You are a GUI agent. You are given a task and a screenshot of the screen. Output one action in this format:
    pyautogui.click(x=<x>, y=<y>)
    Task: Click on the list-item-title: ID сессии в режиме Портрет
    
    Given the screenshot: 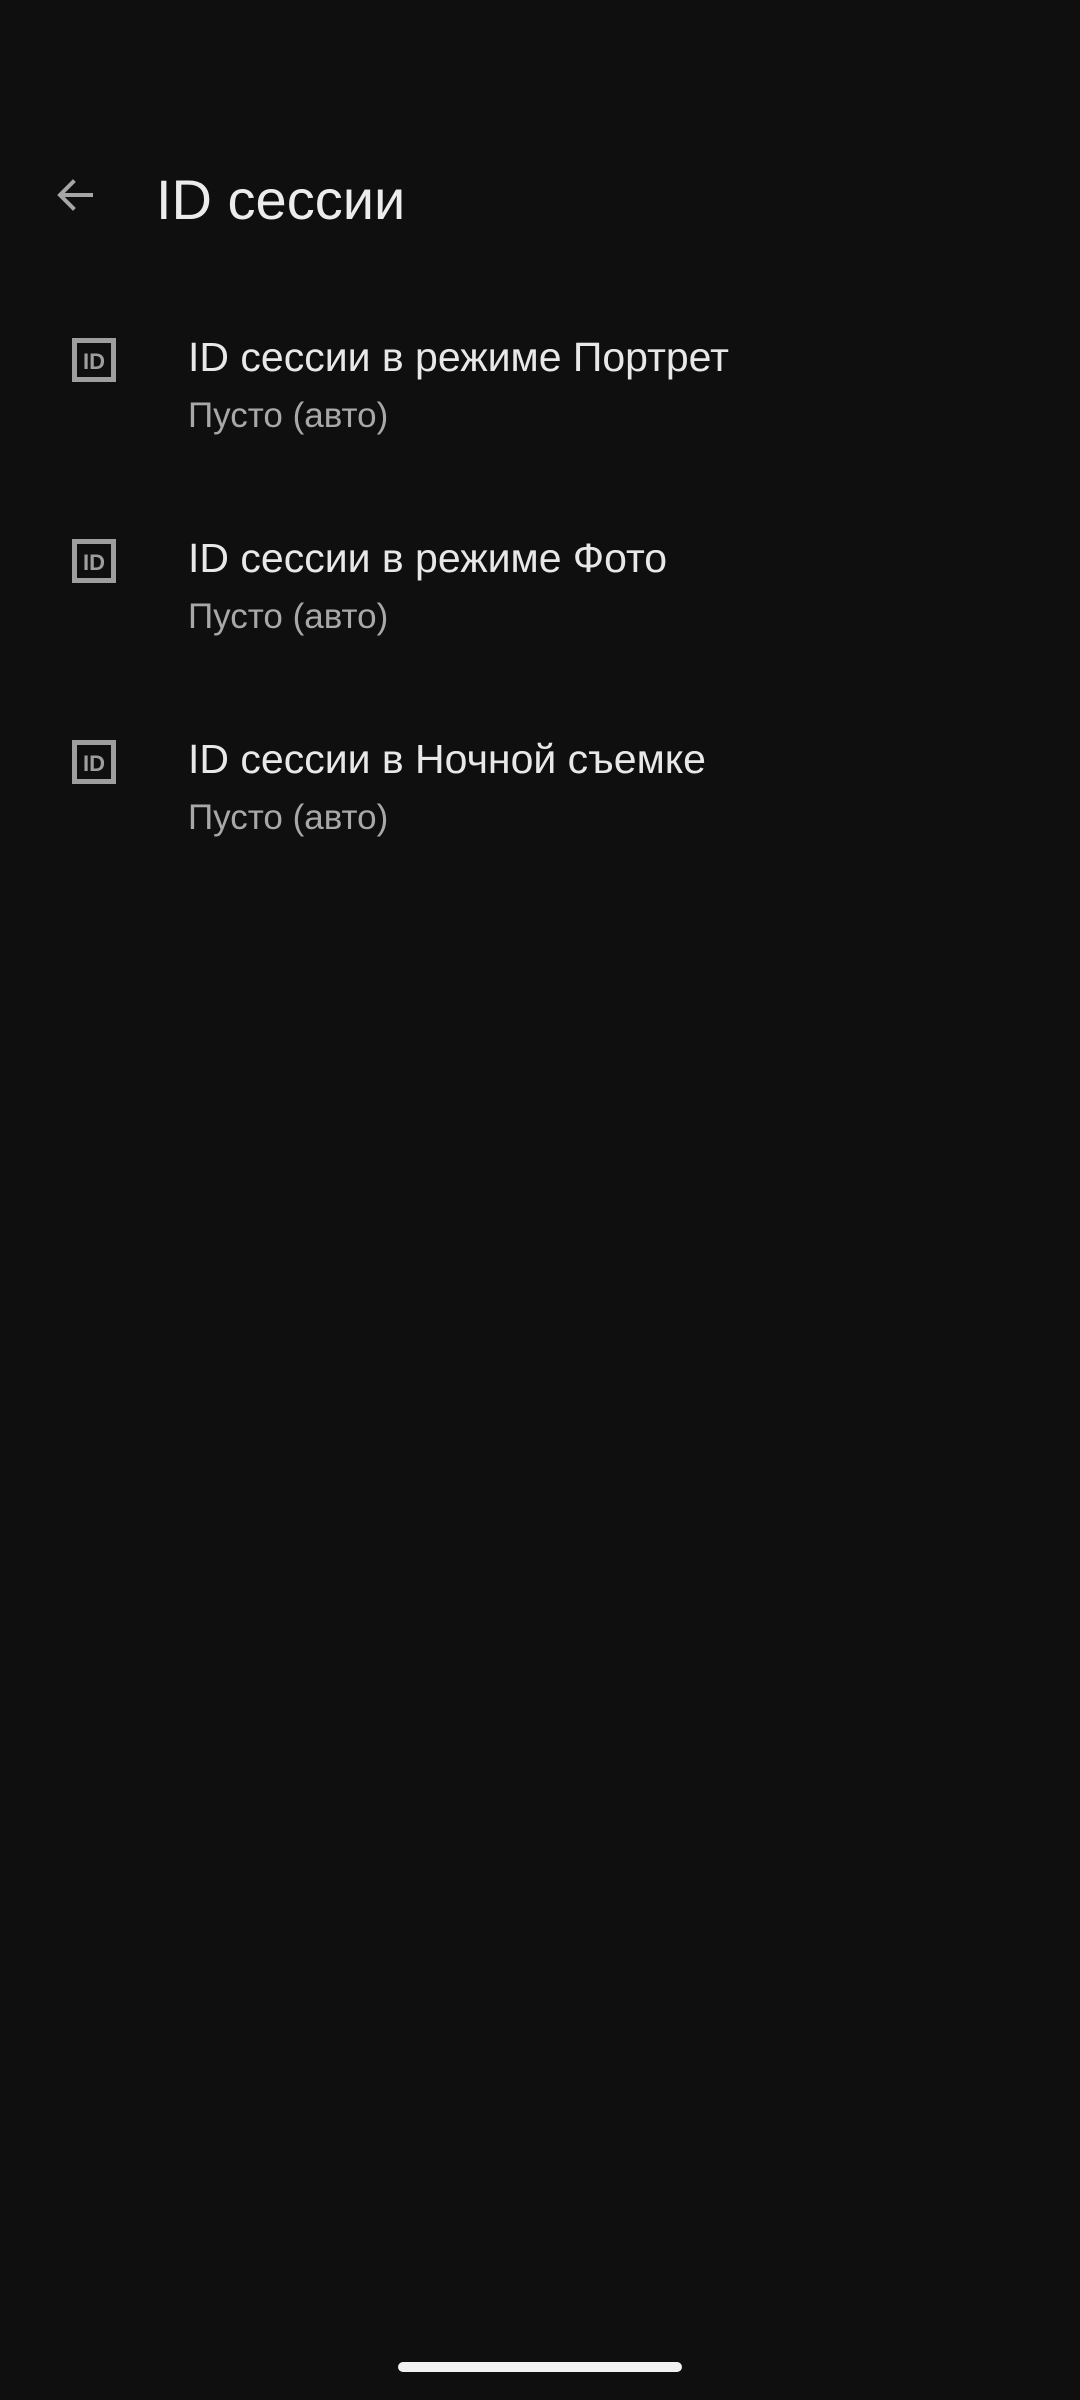 What is the action you would take?
    pyautogui.click(x=458, y=357)
    